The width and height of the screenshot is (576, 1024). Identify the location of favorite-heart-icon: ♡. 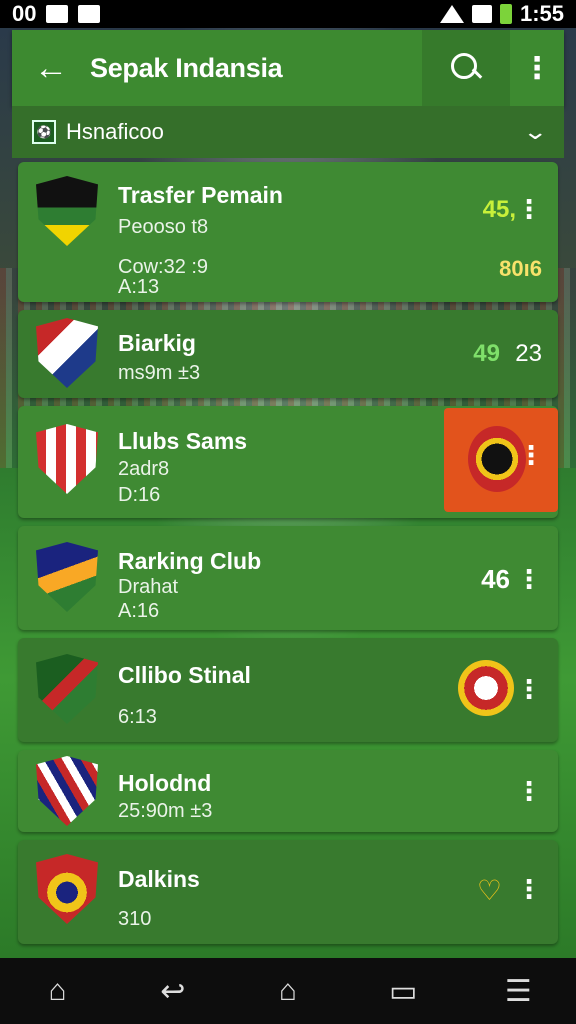
(489, 890).